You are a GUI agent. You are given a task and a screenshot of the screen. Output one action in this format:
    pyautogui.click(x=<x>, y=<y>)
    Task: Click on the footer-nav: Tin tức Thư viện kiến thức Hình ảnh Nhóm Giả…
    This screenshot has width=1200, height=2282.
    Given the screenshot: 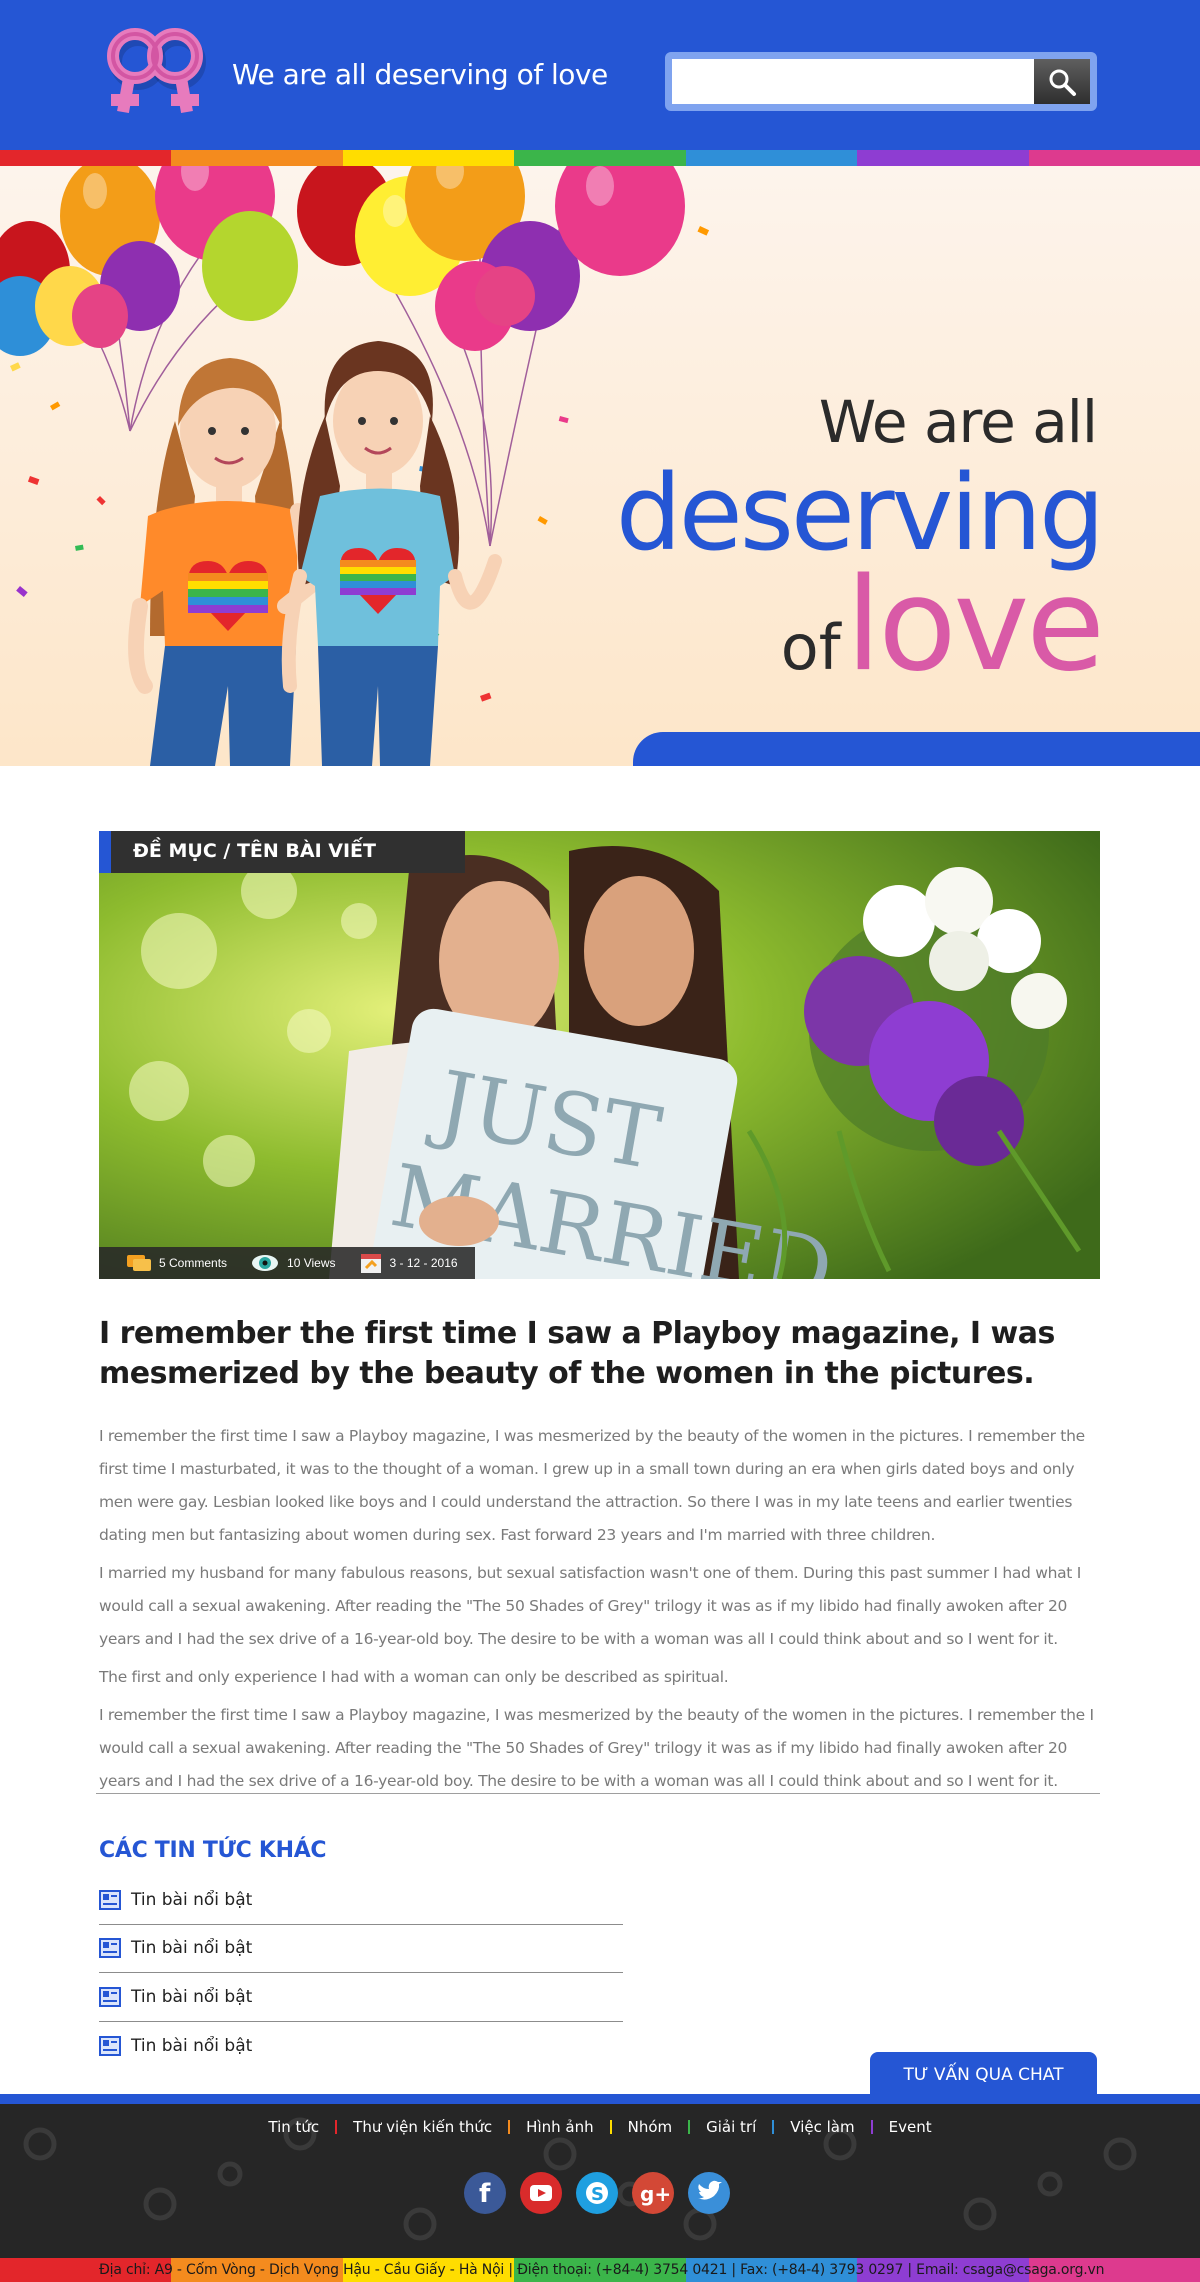 What is the action you would take?
    pyautogui.click(x=600, y=2127)
    